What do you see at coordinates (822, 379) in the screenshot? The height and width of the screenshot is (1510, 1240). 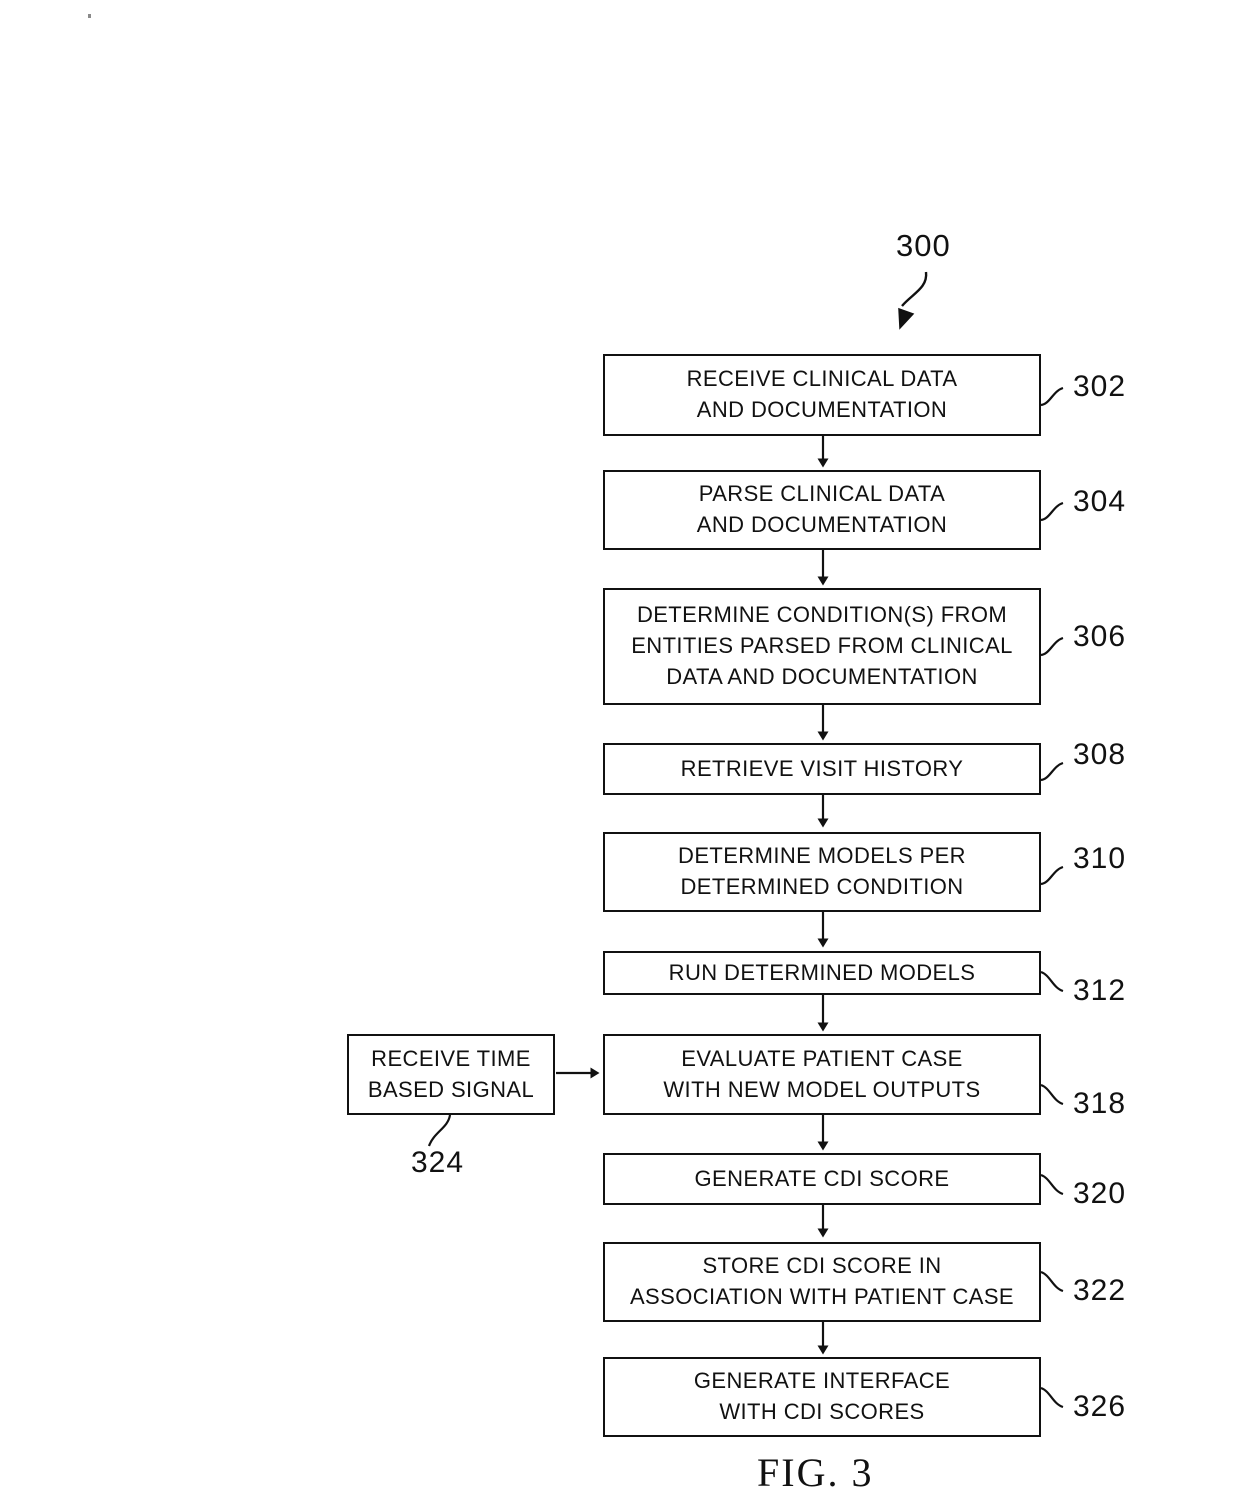 I see `step-302-line-1: RECEIVE CLINICAL DATA` at bounding box center [822, 379].